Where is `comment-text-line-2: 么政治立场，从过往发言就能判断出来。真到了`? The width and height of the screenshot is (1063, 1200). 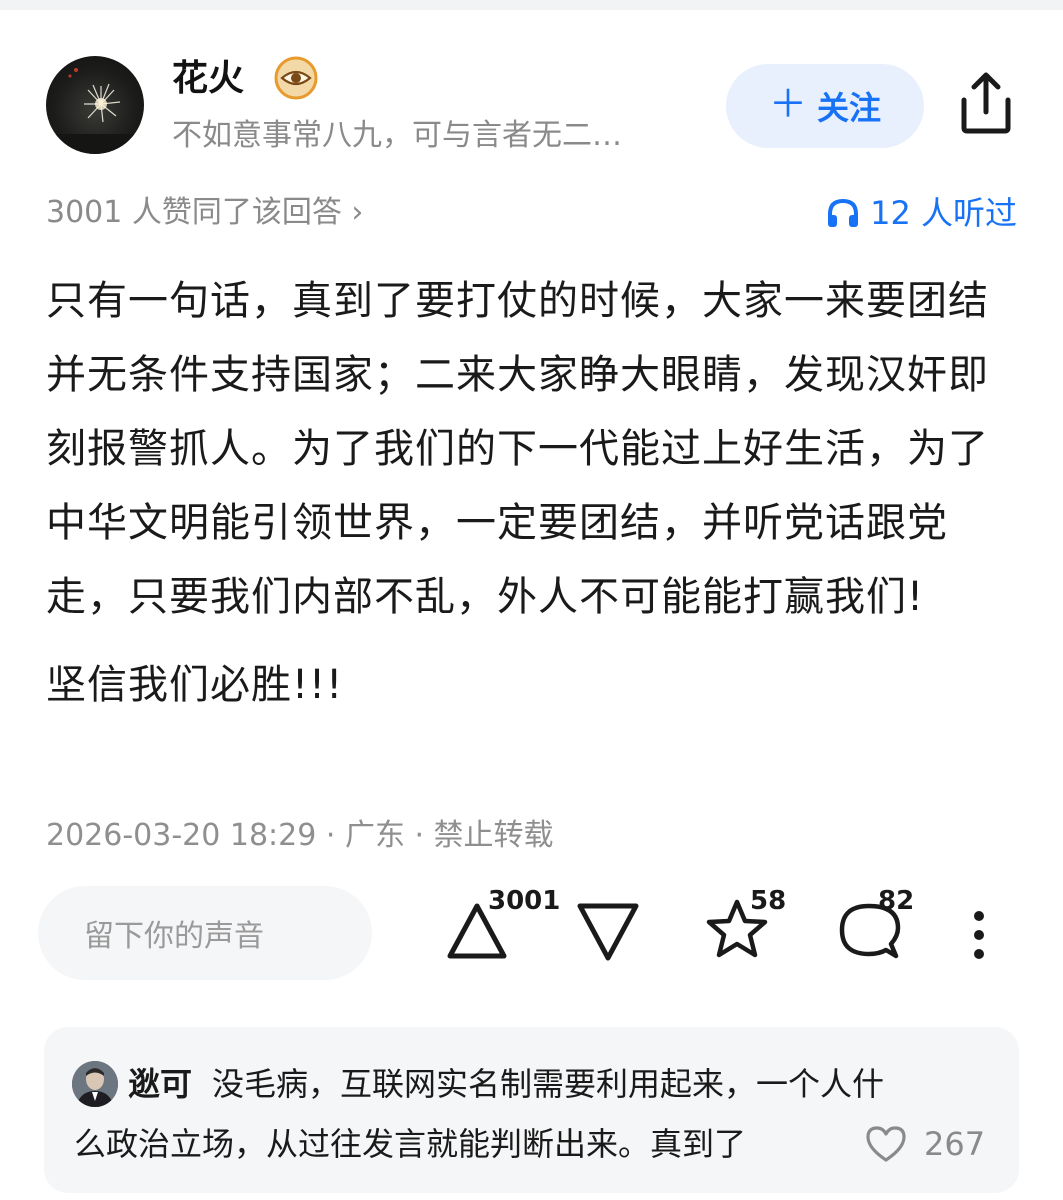 comment-text-line-2: 么政治立场，从过往发言就能判断出来。真到了 is located at coordinates (410, 1144).